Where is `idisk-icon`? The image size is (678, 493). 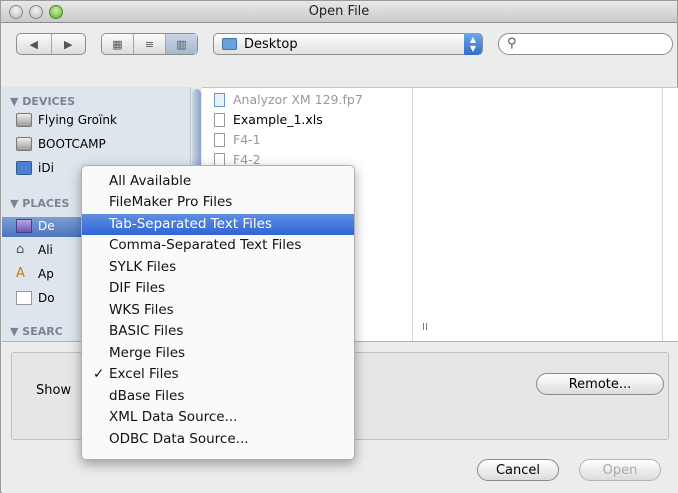
idisk-icon is located at coordinates (24, 168).